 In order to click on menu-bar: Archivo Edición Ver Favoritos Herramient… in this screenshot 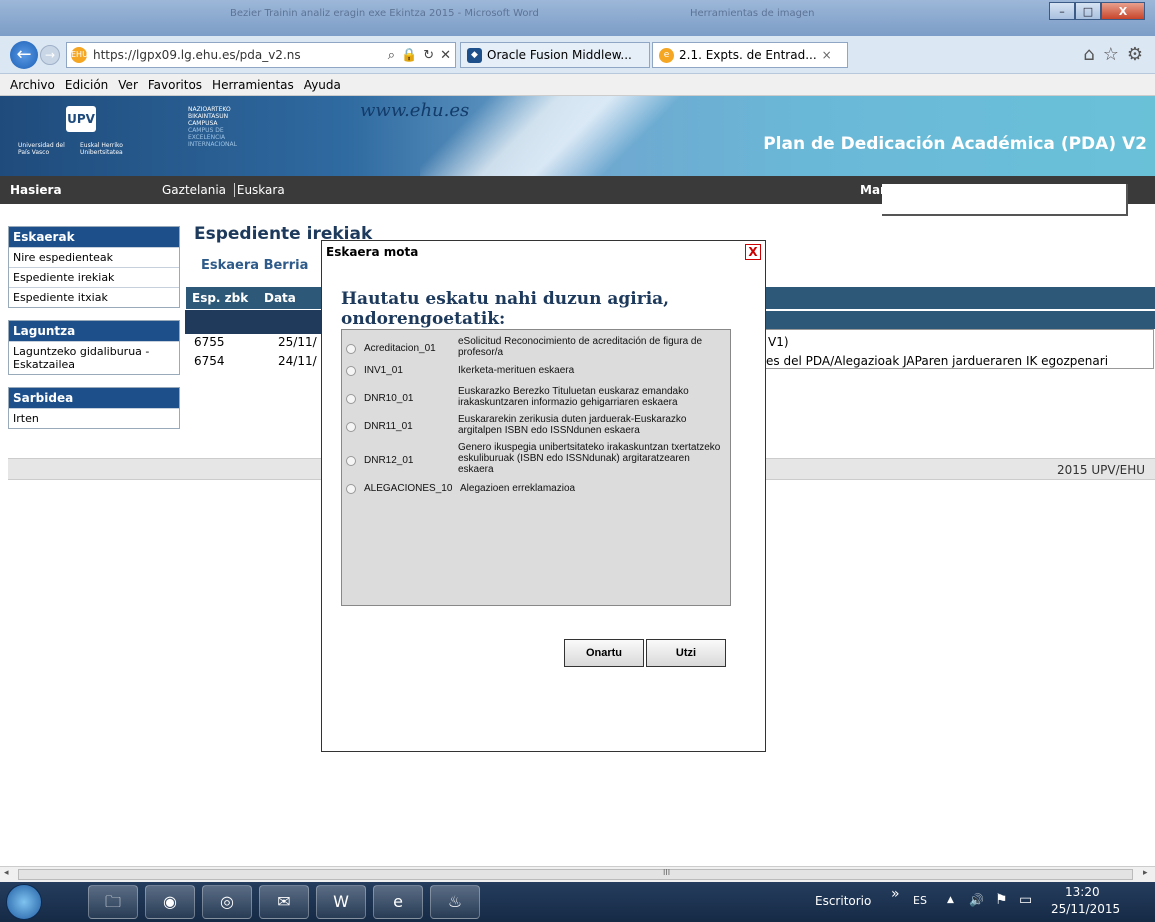, I will do `click(577, 85)`.